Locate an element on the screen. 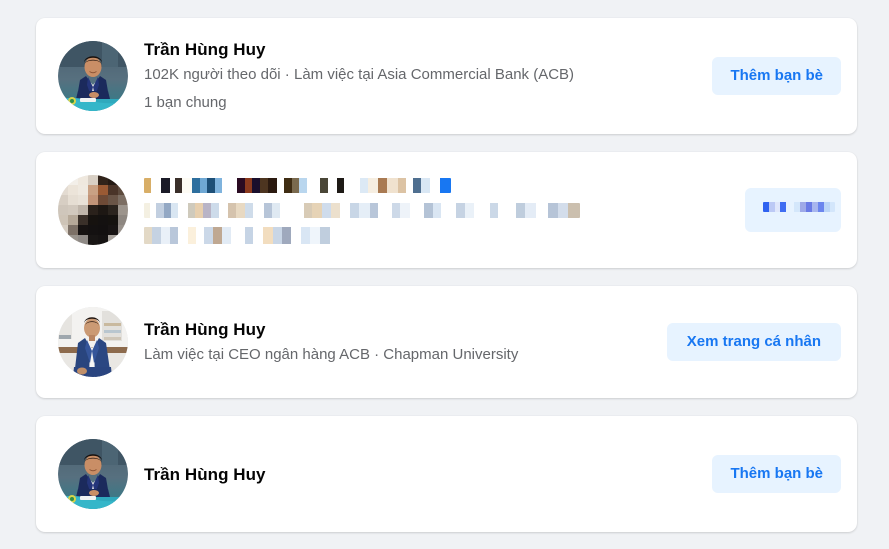 This screenshot has height=549, width=889. action-button-label-censored is located at coordinates (799, 207).